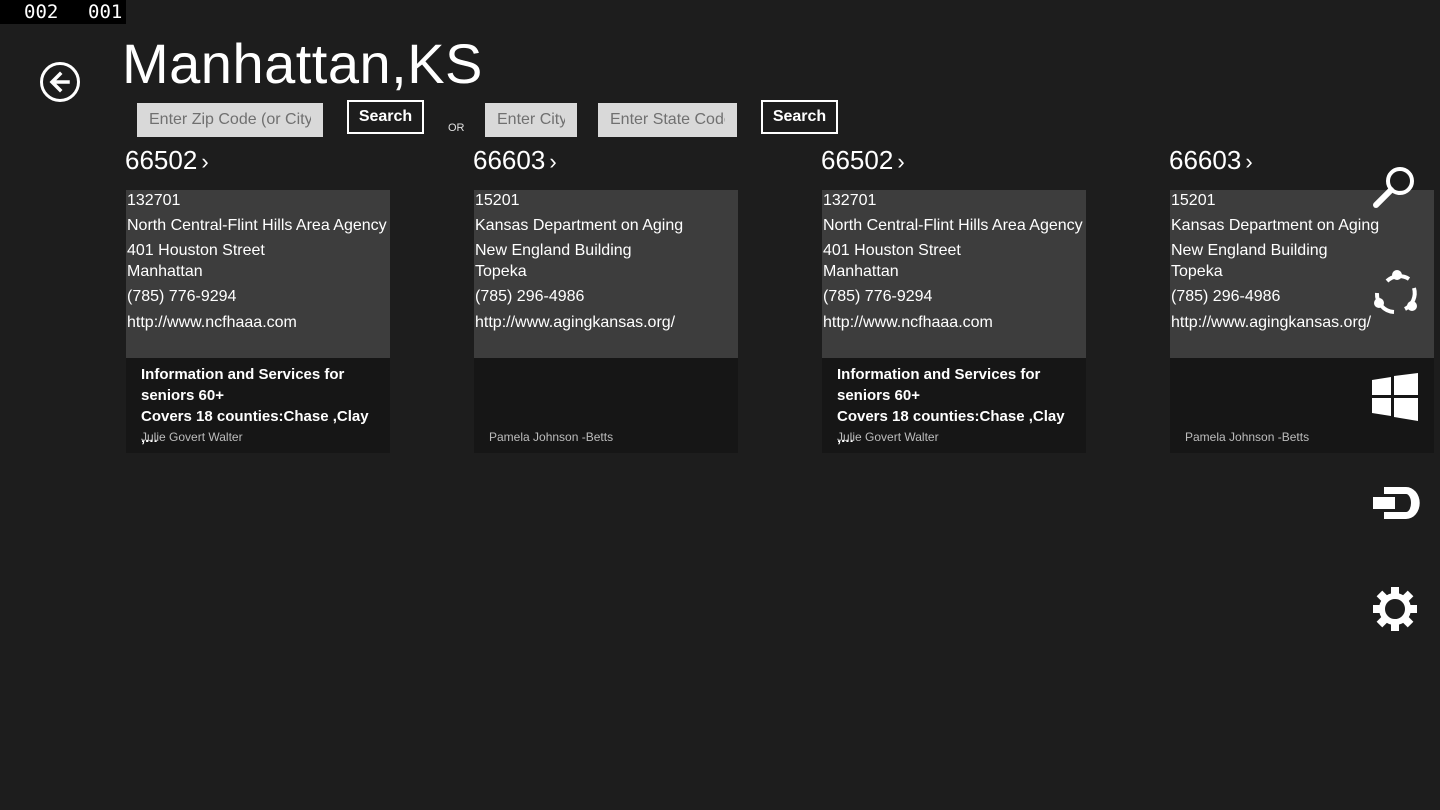 The width and height of the screenshot is (1440, 810). I want to click on devices-charm, so click(1395, 504).